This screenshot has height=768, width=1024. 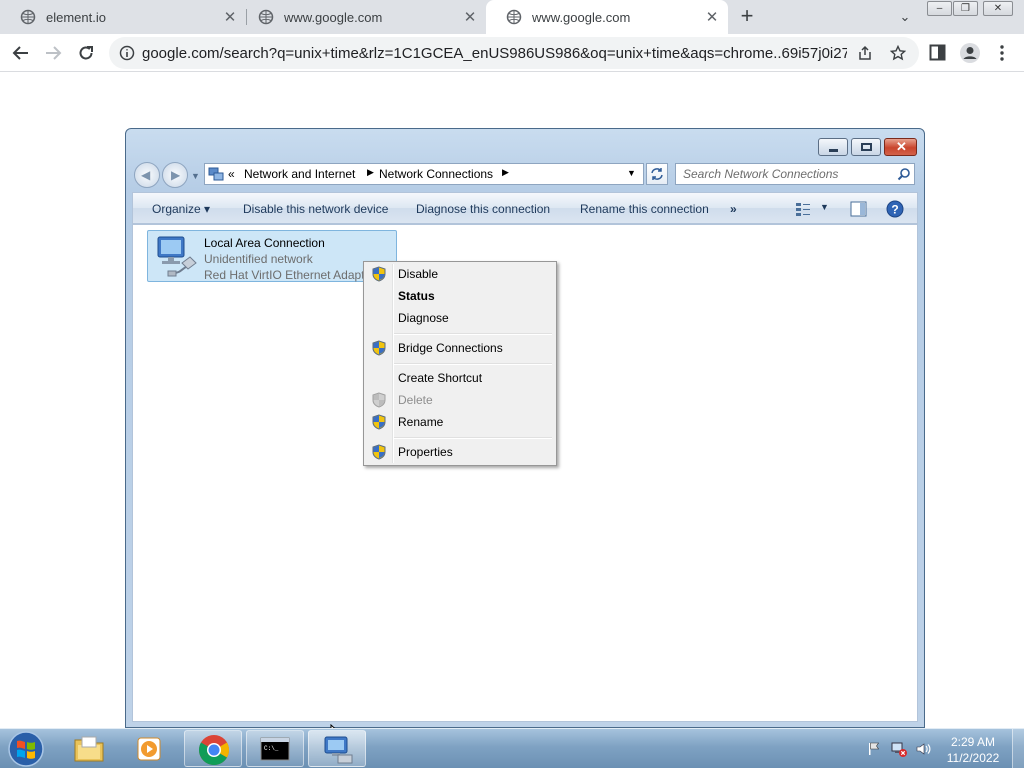 I want to click on new-tab-button: +, so click(x=747, y=16).